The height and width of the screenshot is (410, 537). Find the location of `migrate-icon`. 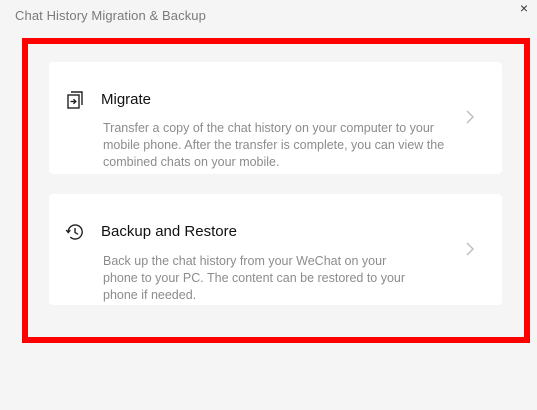

migrate-icon is located at coordinates (75, 100).